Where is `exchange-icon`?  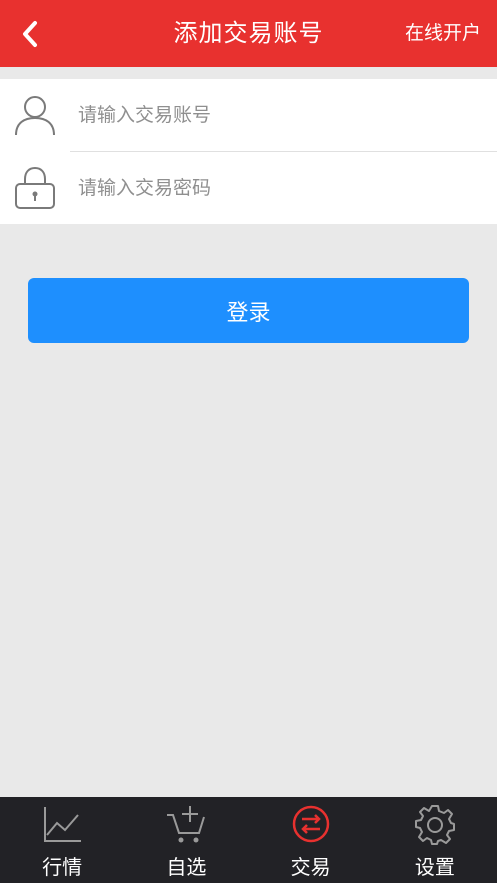 exchange-icon is located at coordinates (310, 824).